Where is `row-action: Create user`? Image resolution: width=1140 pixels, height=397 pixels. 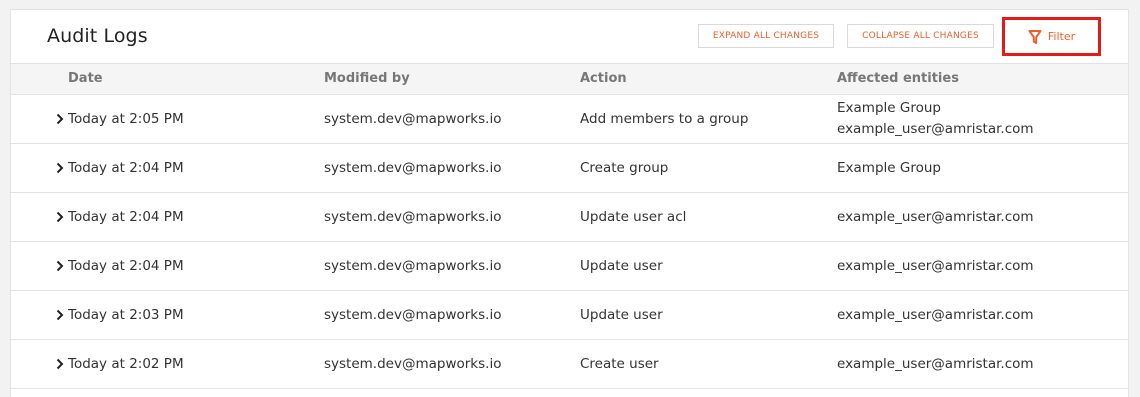 row-action: Create user is located at coordinates (619, 364).